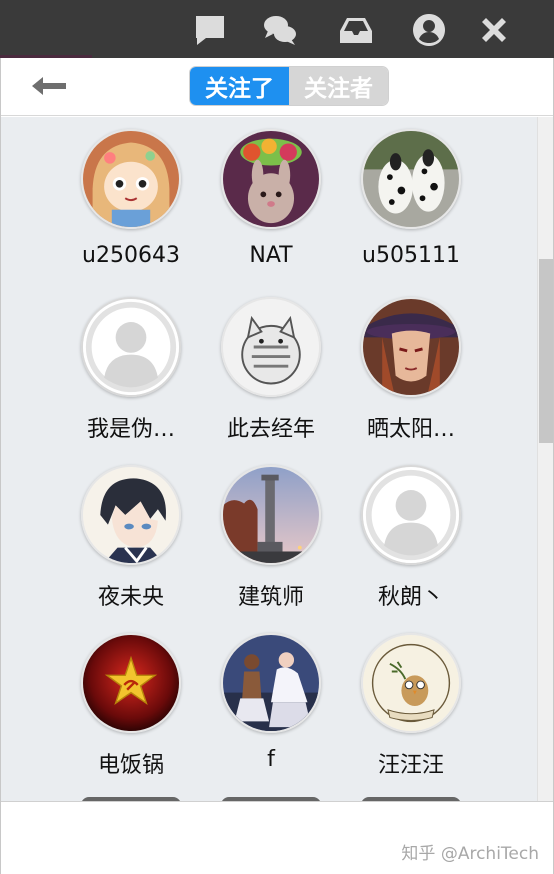 Image resolution: width=554 pixels, height=874 pixels. I want to click on user-card: f, so click(271, 713).